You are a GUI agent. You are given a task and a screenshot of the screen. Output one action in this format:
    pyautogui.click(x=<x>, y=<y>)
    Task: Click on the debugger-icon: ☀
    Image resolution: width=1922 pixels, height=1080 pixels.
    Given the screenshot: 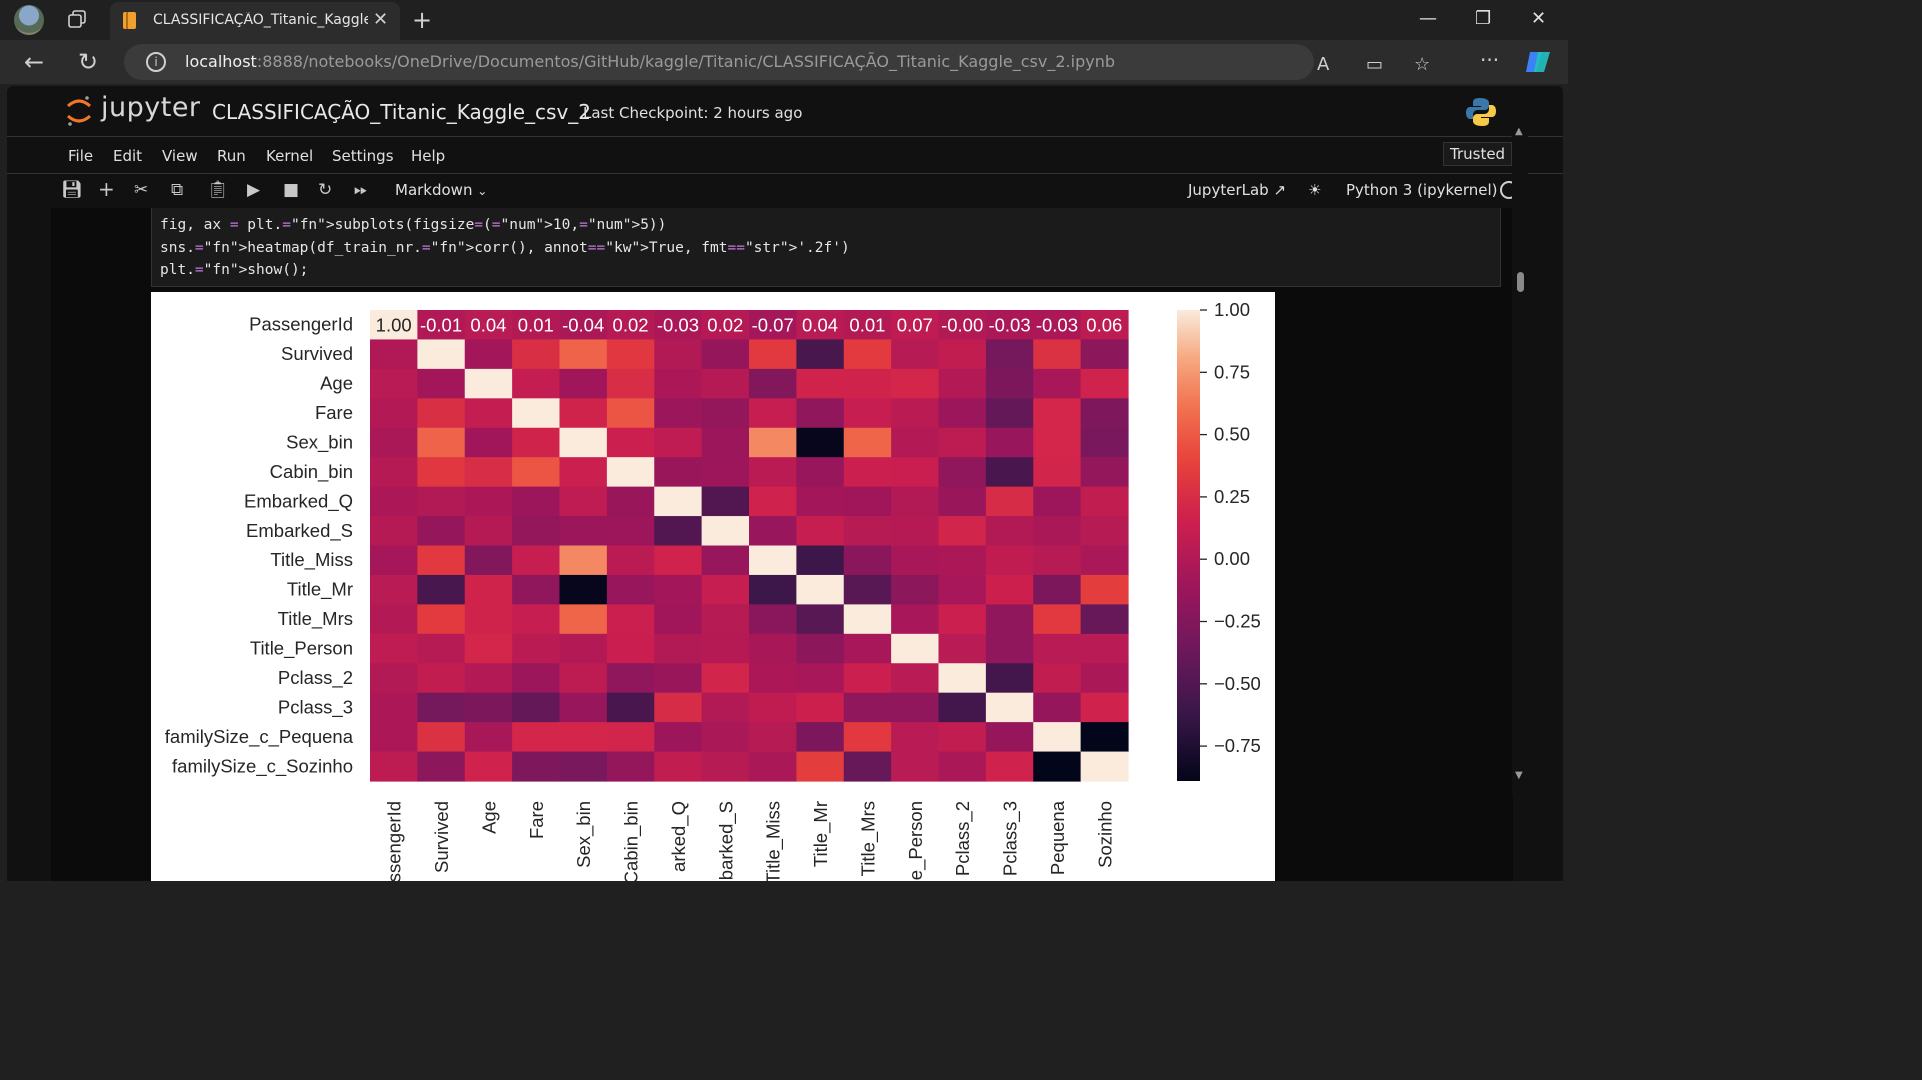 What is the action you would take?
    pyautogui.click(x=1314, y=190)
    